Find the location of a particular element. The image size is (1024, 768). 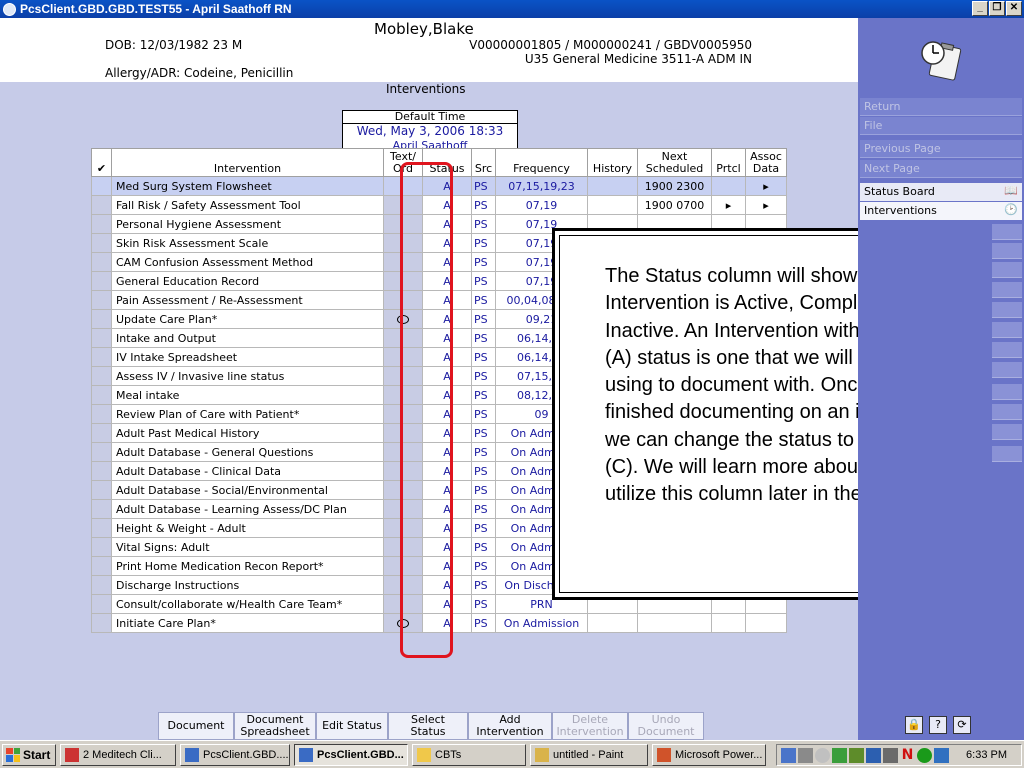

add-intervention-button: Add Intervention is located at coordinates (510, 726).